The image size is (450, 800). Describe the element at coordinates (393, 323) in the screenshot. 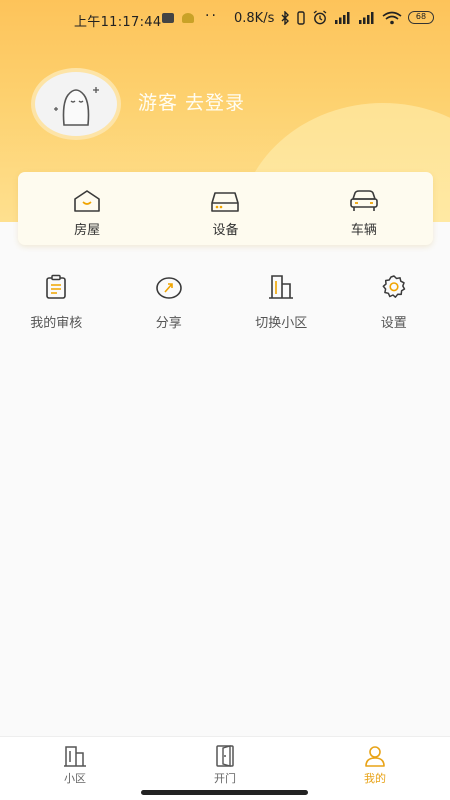

I see `menu-item-label: 设置` at that location.